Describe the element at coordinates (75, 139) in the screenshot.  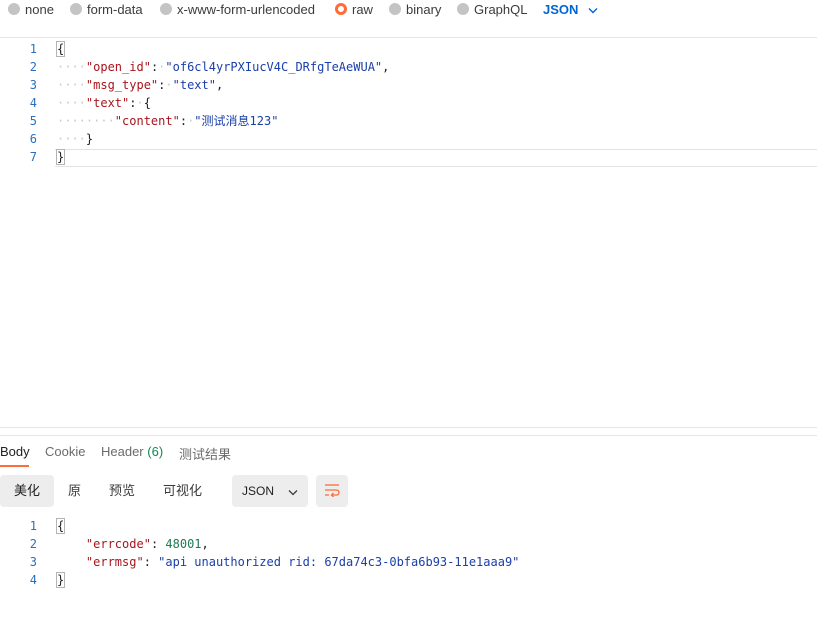
I see `code-text: ····}` at that location.